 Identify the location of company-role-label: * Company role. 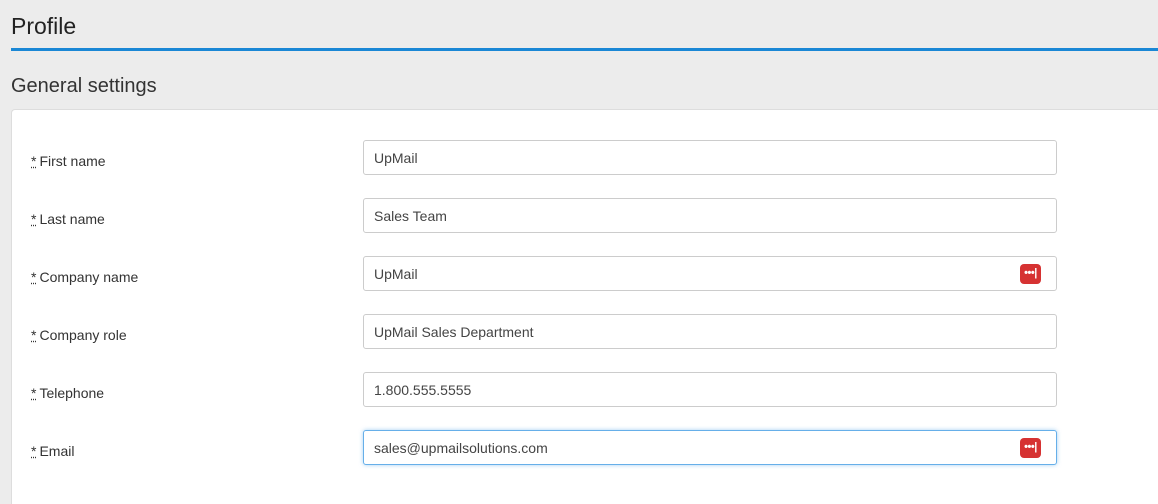
(79, 335).